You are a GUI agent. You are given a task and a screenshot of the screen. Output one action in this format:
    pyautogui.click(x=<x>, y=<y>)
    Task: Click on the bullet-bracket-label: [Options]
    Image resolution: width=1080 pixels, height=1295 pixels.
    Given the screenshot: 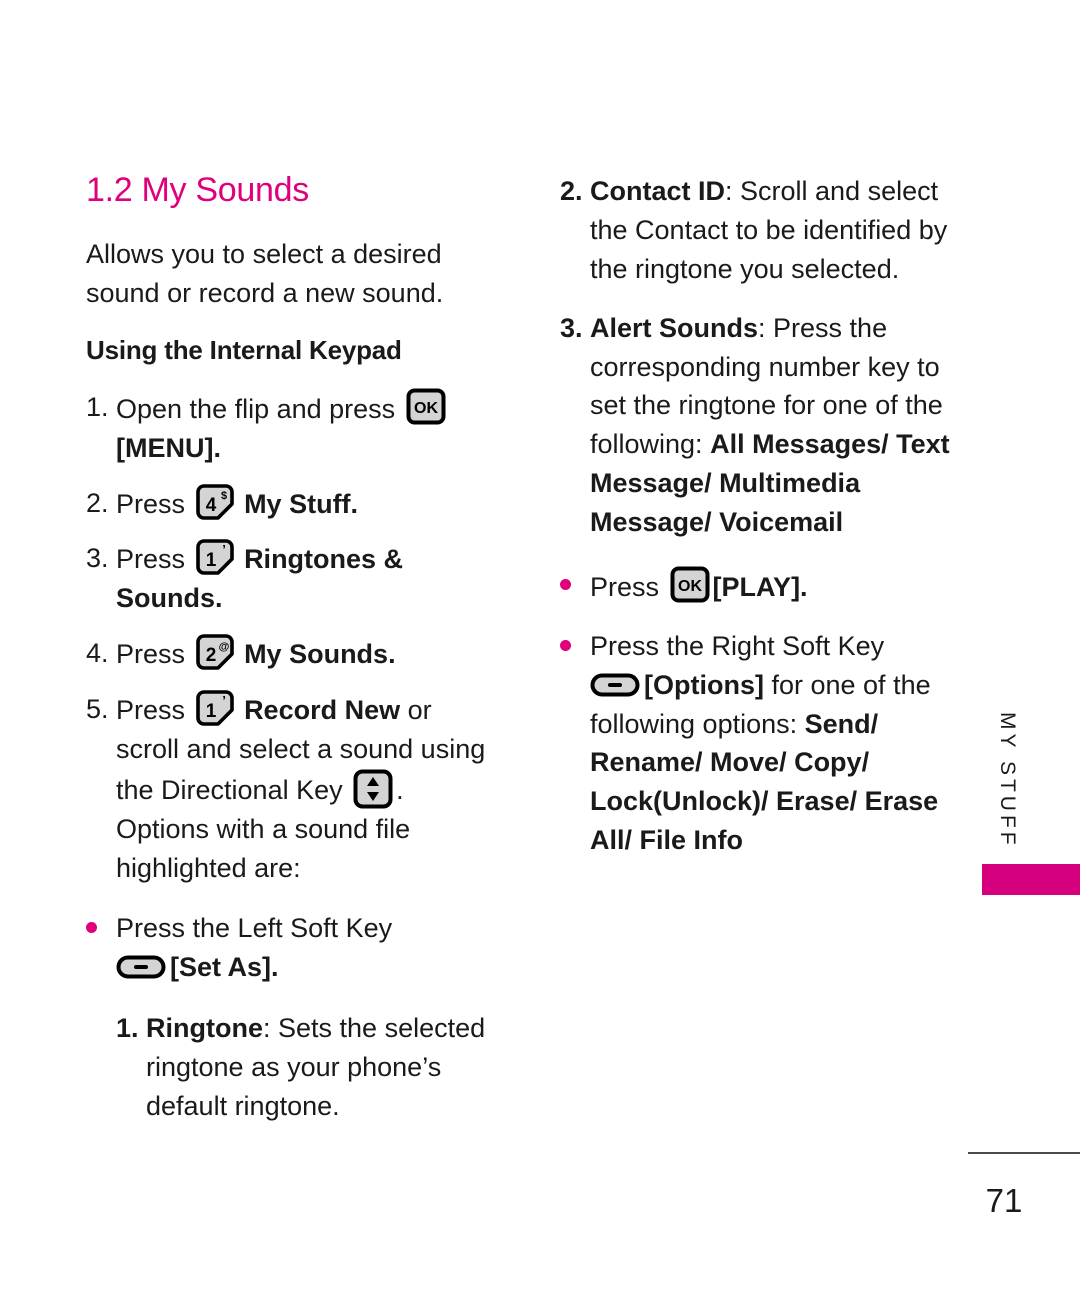 What is the action you would take?
    pyautogui.click(x=704, y=684)
    